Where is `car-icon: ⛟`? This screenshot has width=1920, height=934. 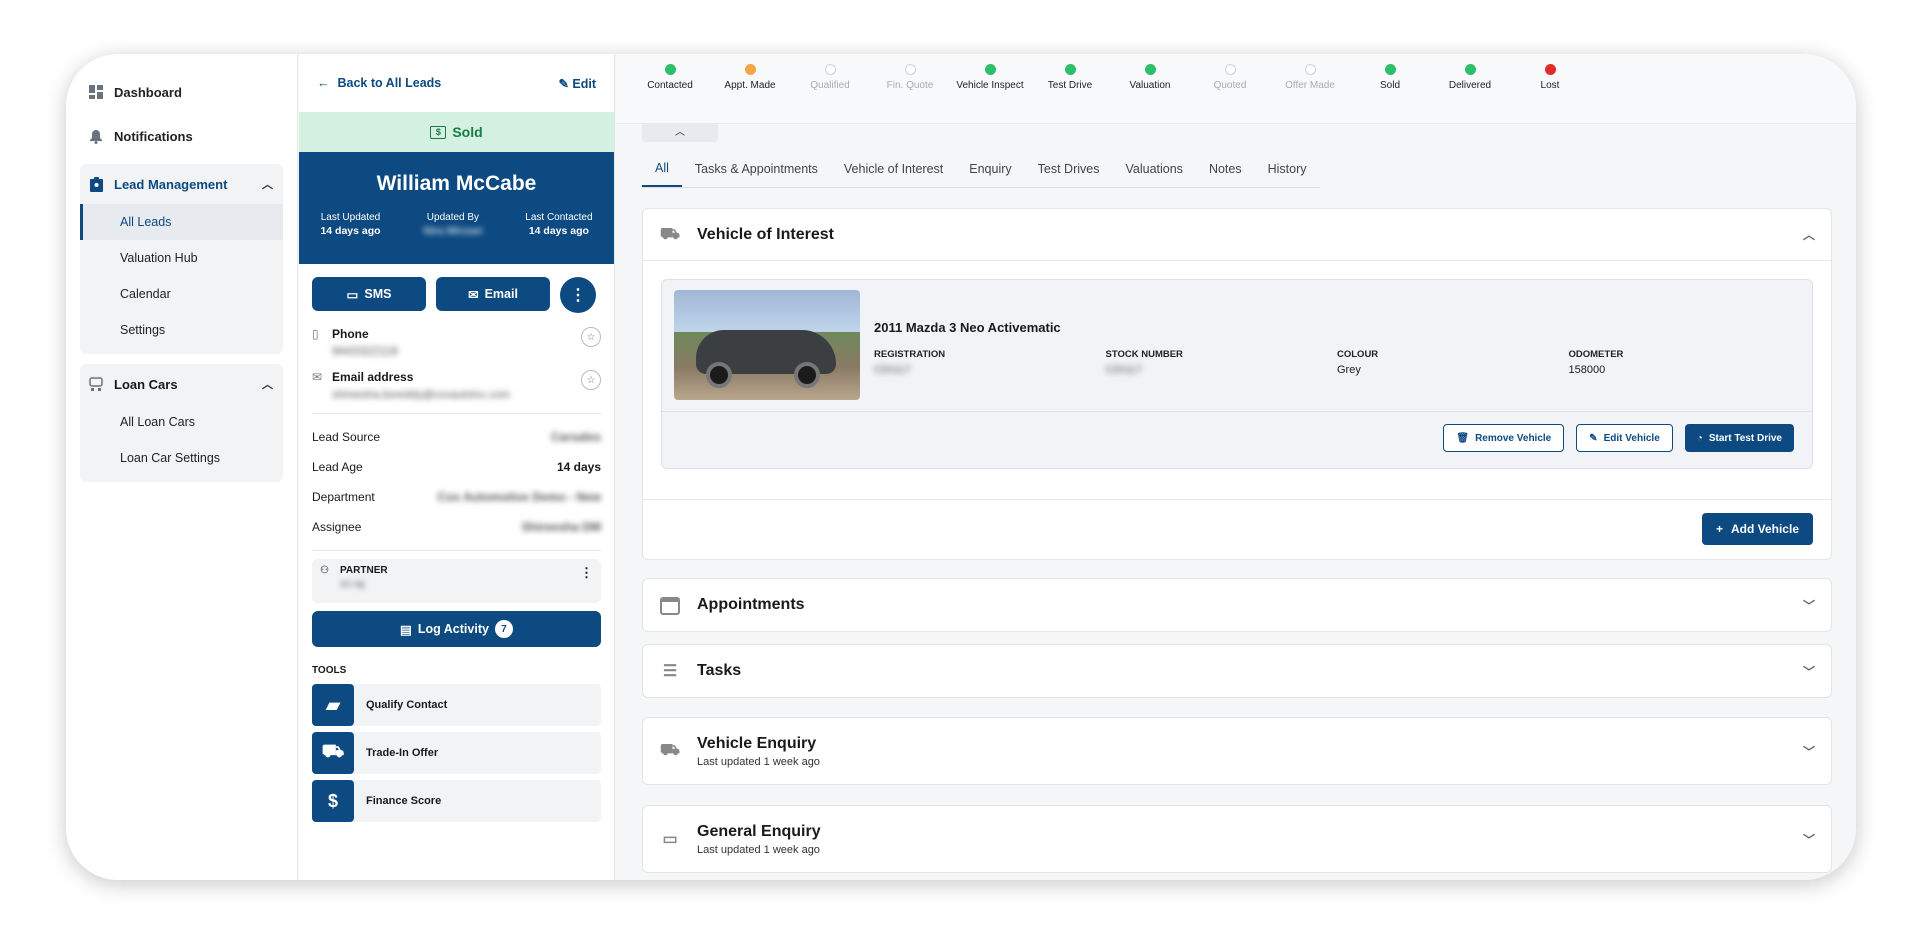
car-icon: ⛟ is located at coordinates (670, 750).